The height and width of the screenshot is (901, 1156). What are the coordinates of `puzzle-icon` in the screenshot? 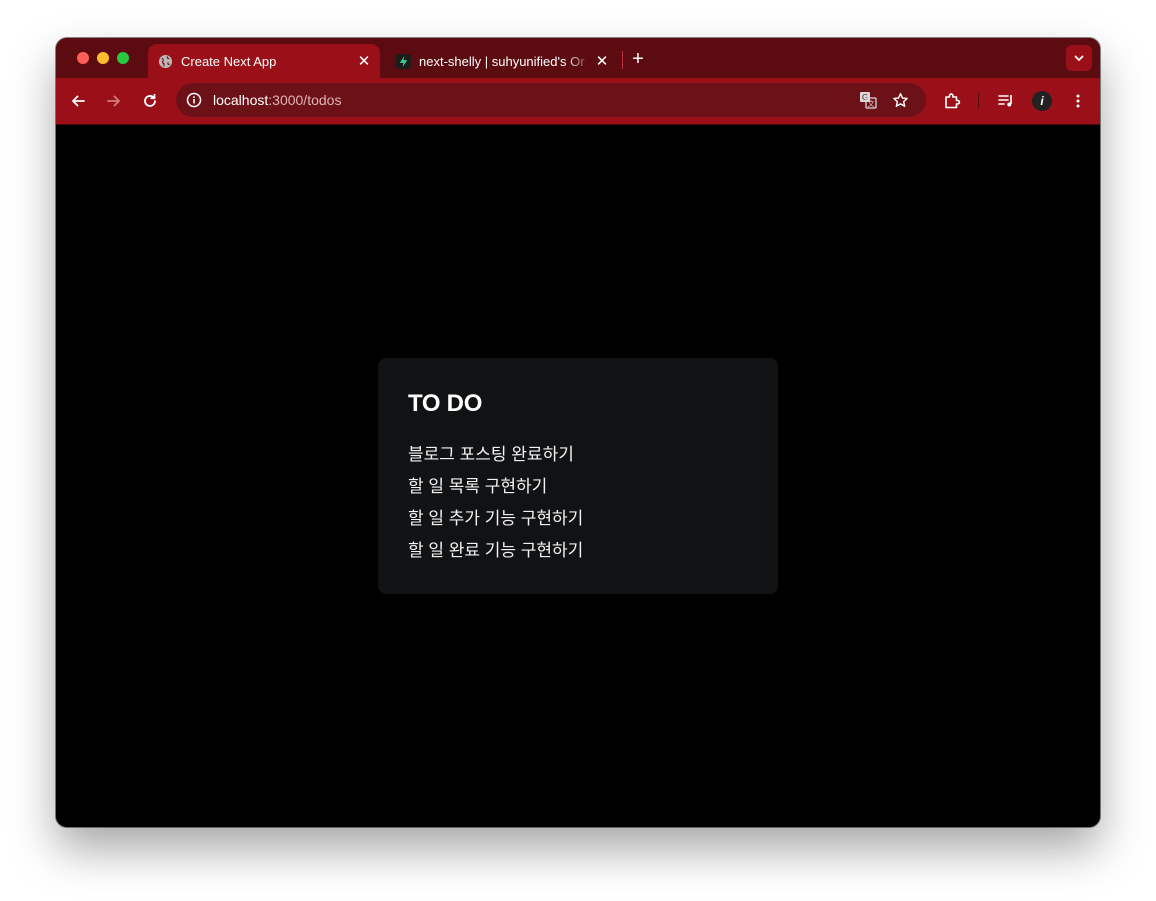 It's located at (953, 101).